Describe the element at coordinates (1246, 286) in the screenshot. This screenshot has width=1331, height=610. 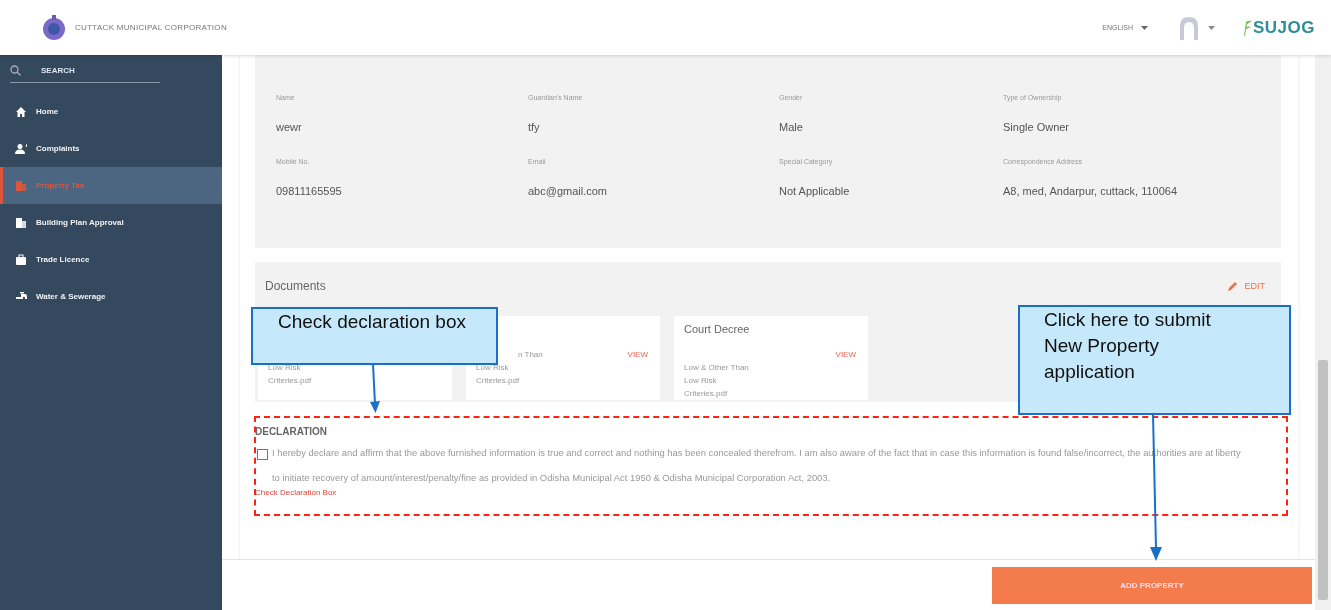
I see `edit-button: EDIT` at that location.